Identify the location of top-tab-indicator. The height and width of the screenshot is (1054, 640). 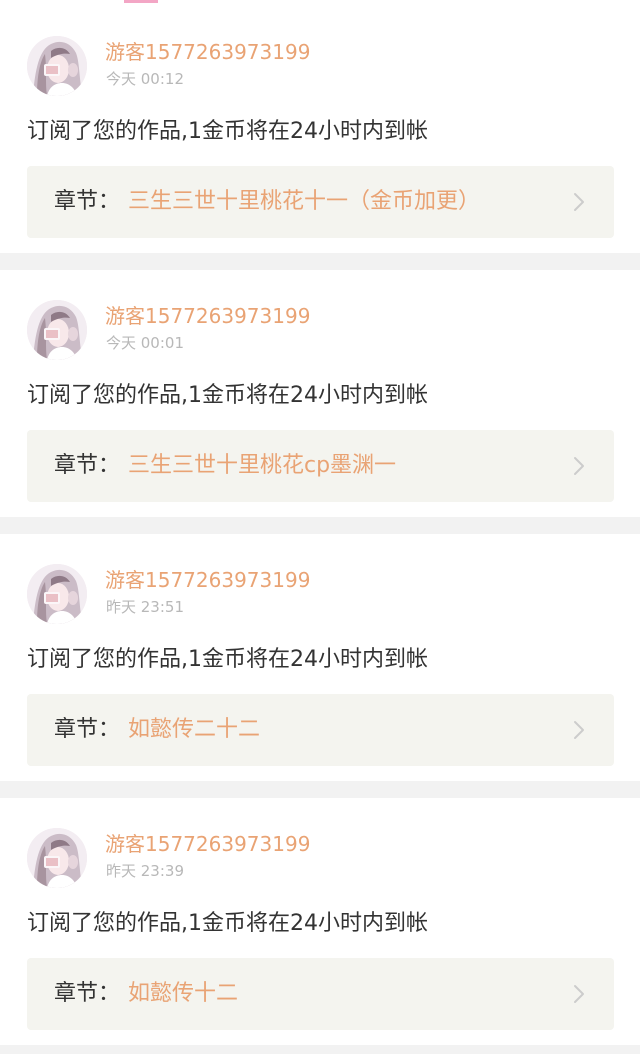
(141, 1).